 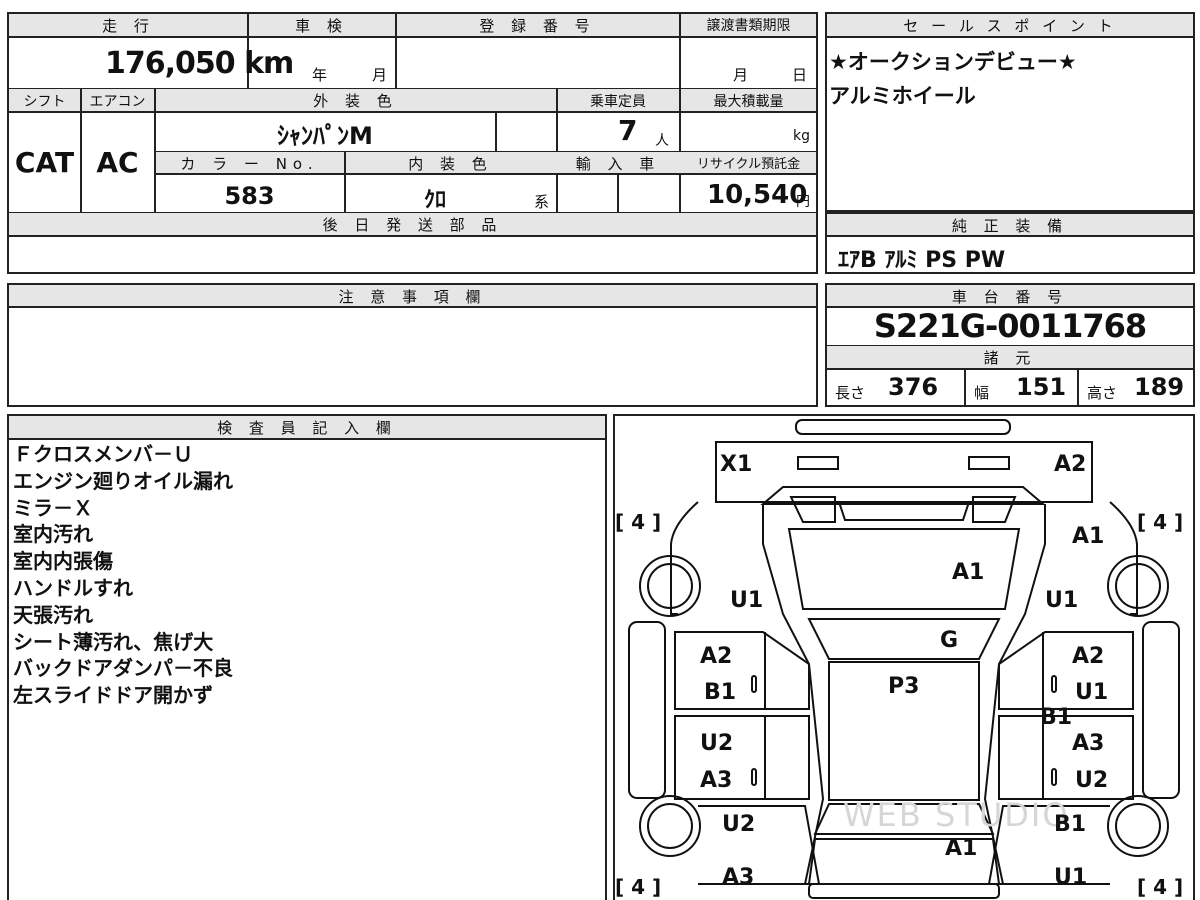 What do you see at coordinates (1071, 877) in the screenshot?
I see `code-right-rear-corner: U1` at bounding box center [1071, 877].